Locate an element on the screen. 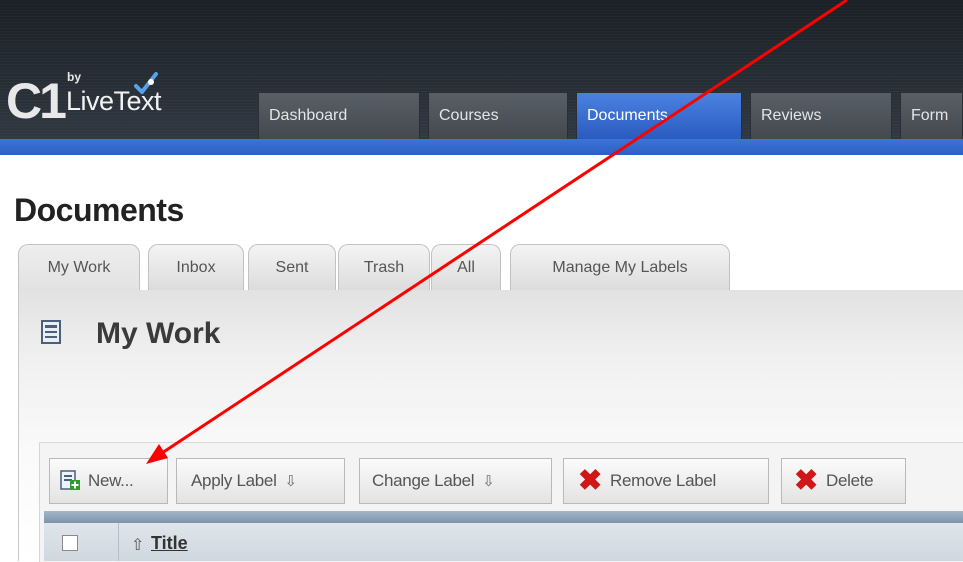 This screenshot has height=562, width=963. remove-x-icon: ✖ is located at coordinates (590, 480).